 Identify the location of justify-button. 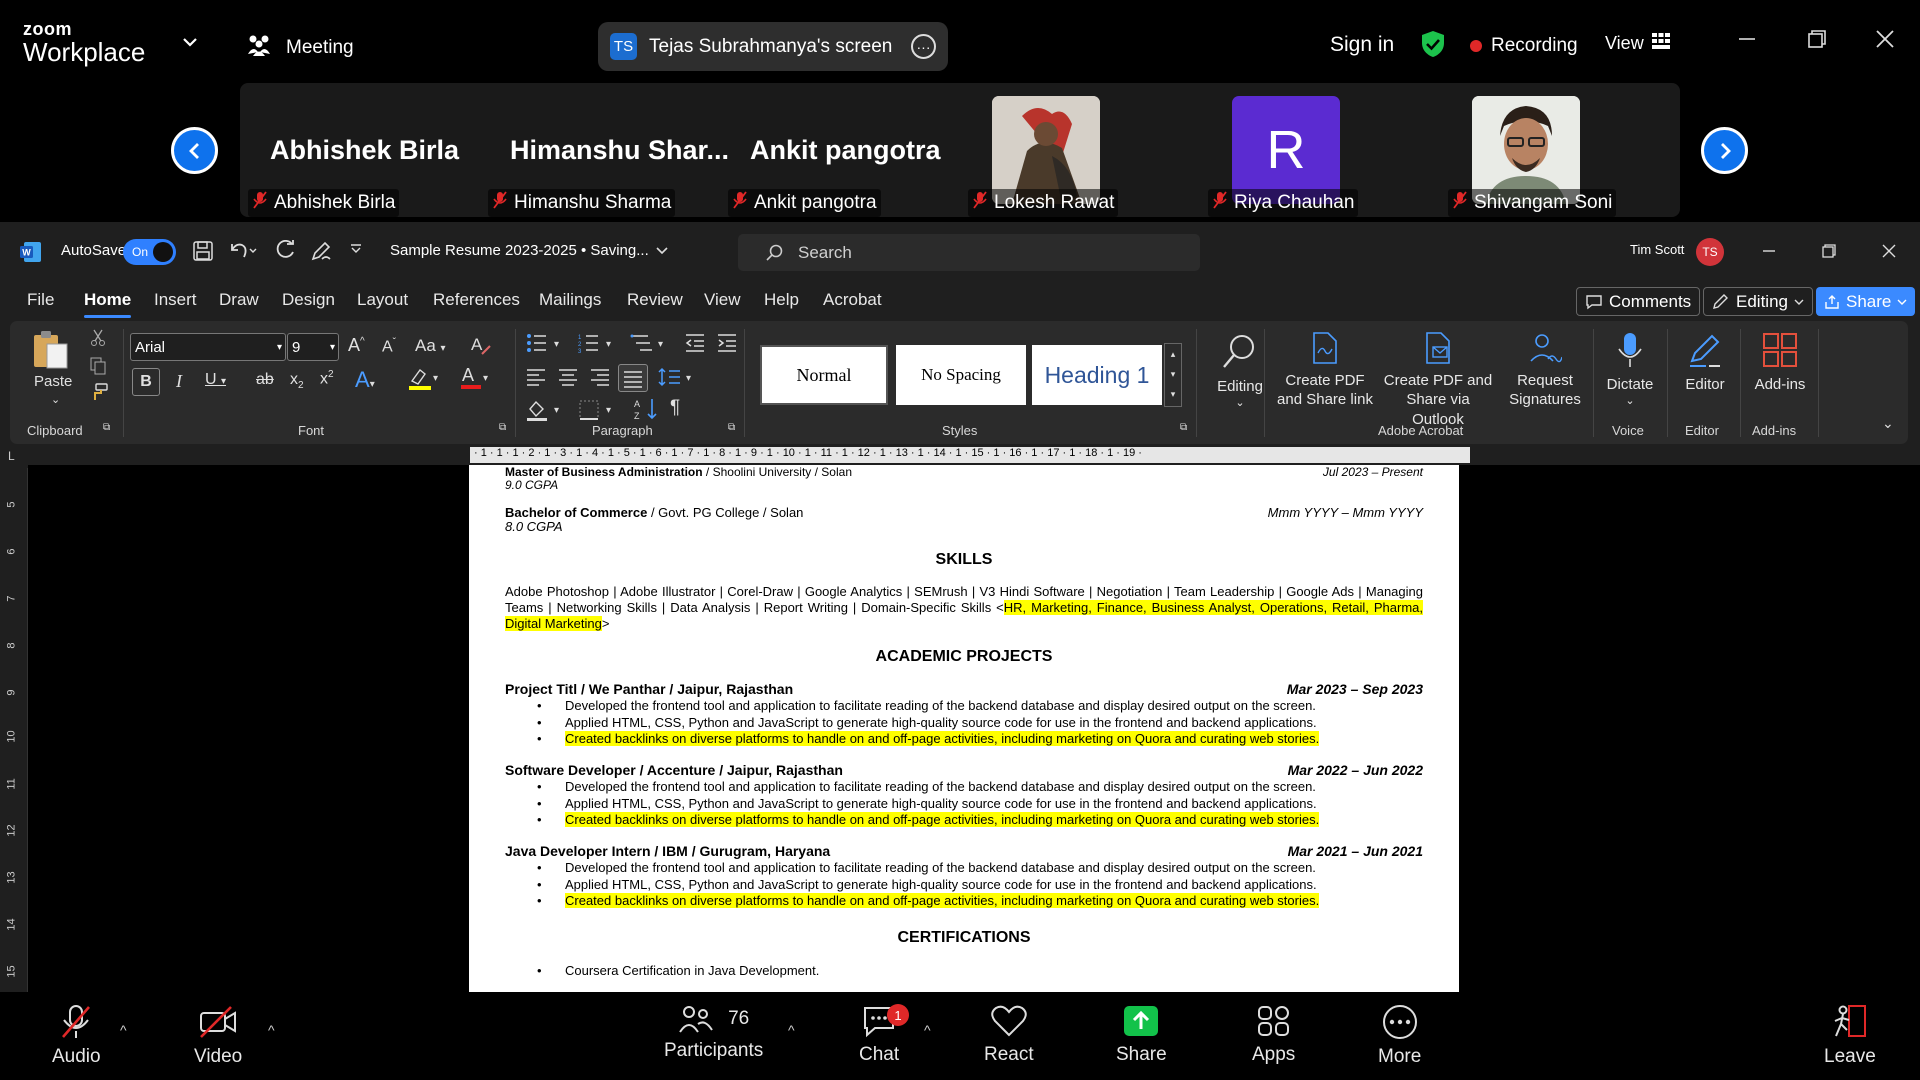
(633, 378).